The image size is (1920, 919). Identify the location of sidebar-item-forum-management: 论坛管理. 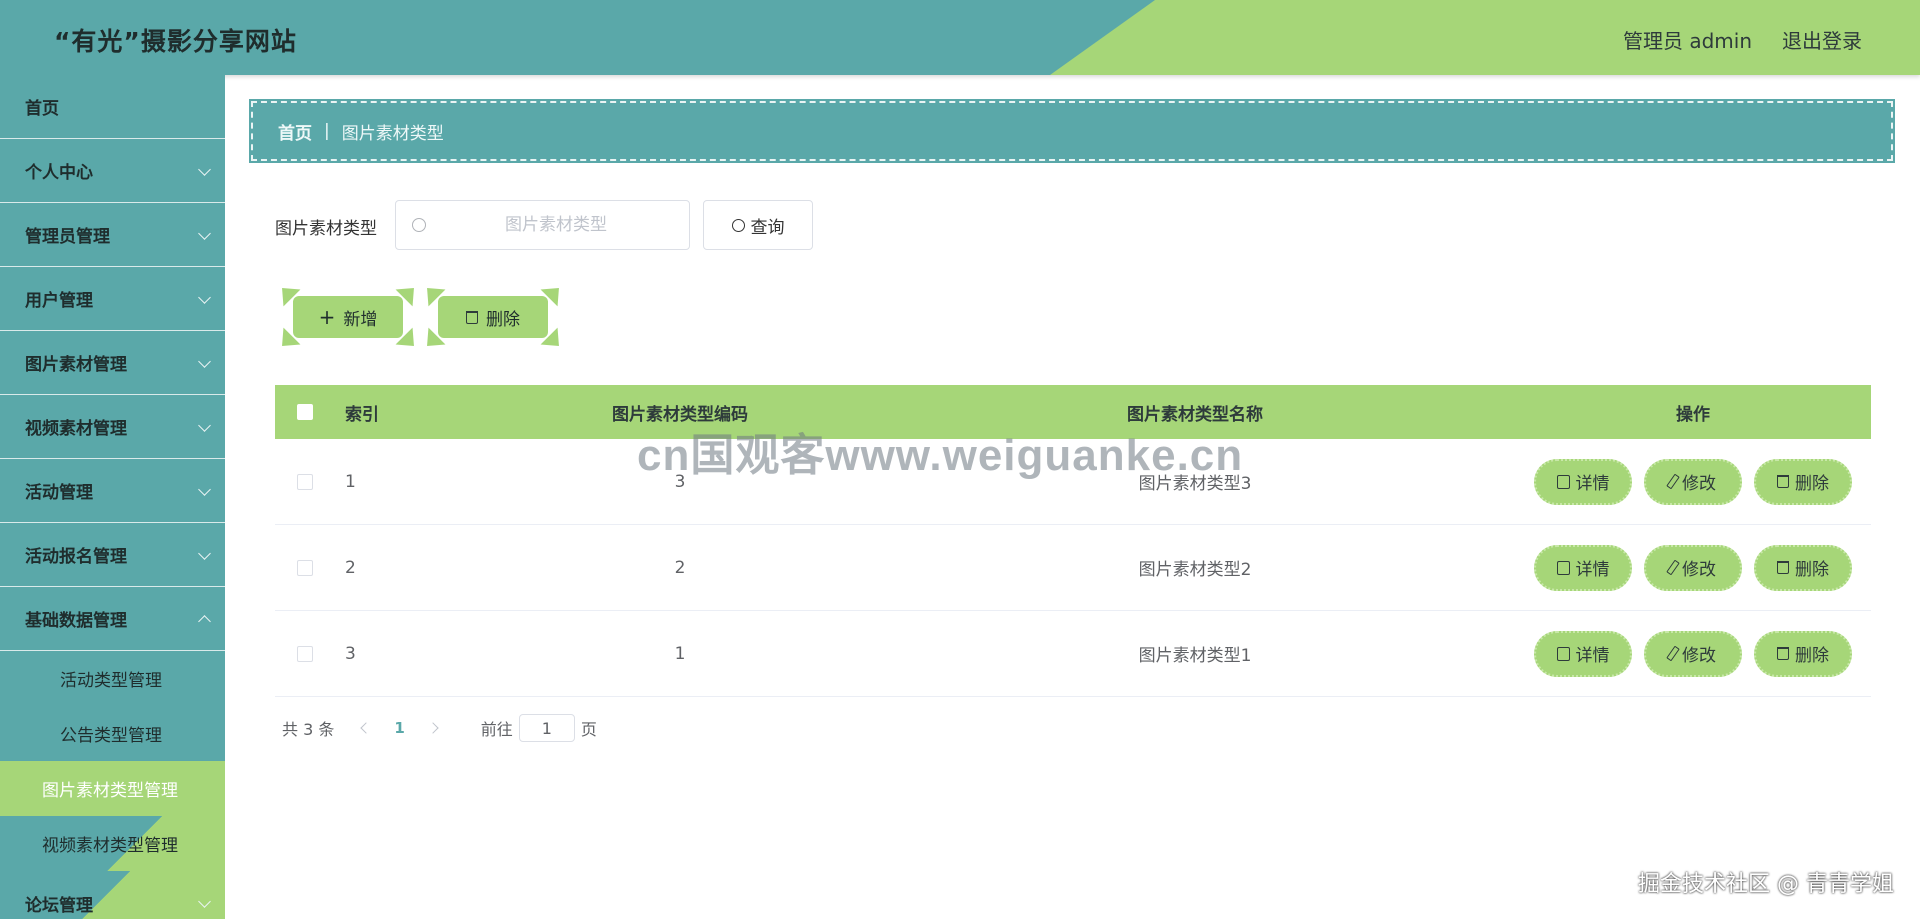
(112, 895).